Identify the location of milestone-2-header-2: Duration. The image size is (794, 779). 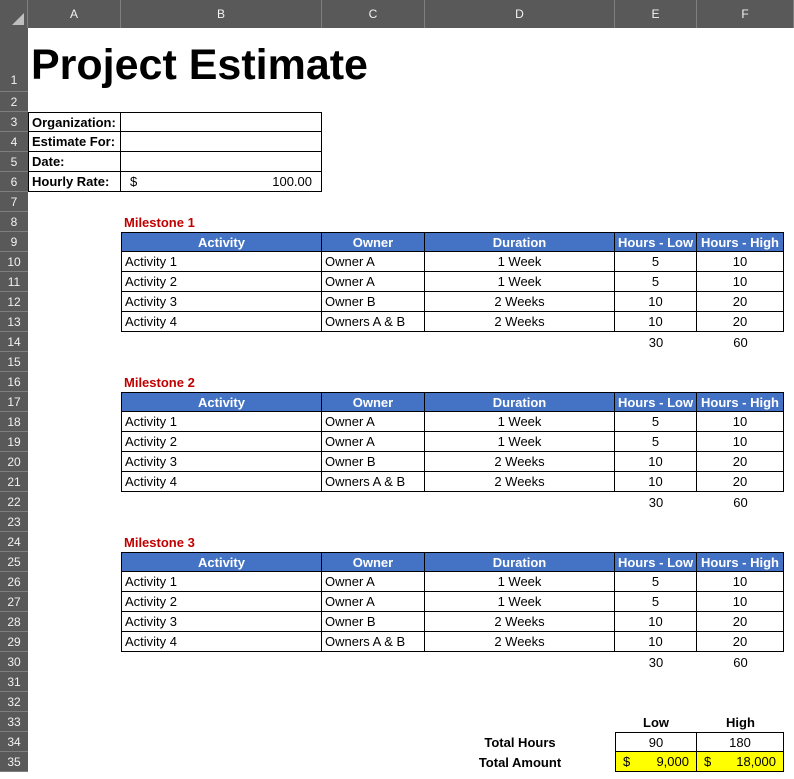
(520, 402).